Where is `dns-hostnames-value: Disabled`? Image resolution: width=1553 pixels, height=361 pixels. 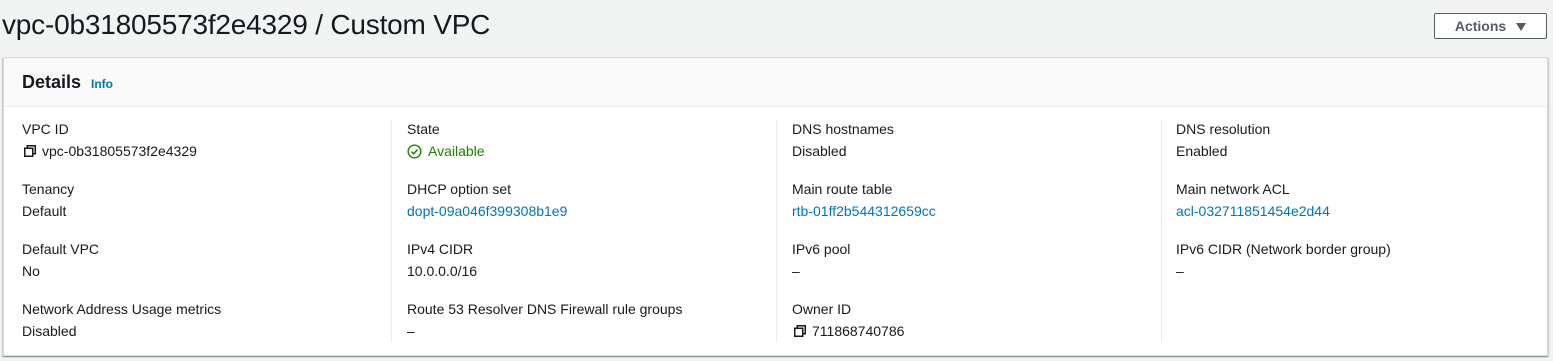 dns-hostnames-value: Disabled is located at coordinates (819, 151).